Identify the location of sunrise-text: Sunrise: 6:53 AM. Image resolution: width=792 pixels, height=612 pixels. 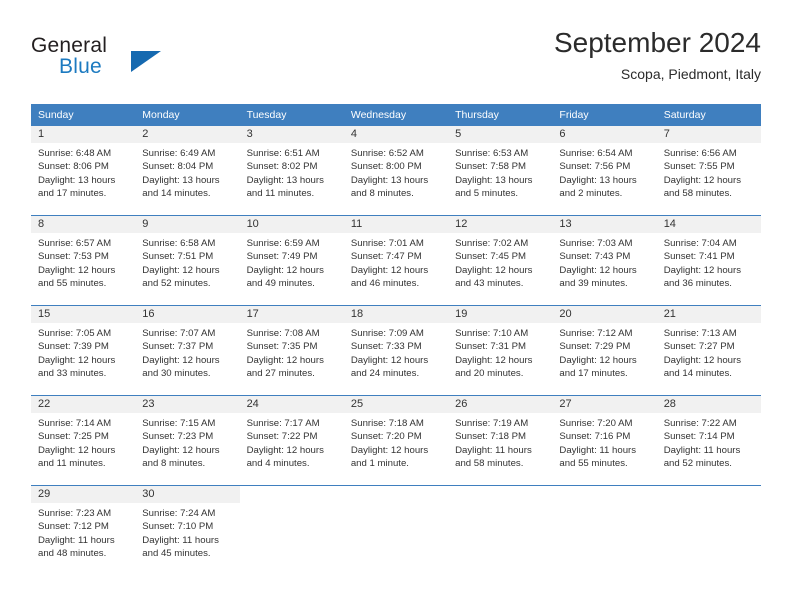
(492, 153).